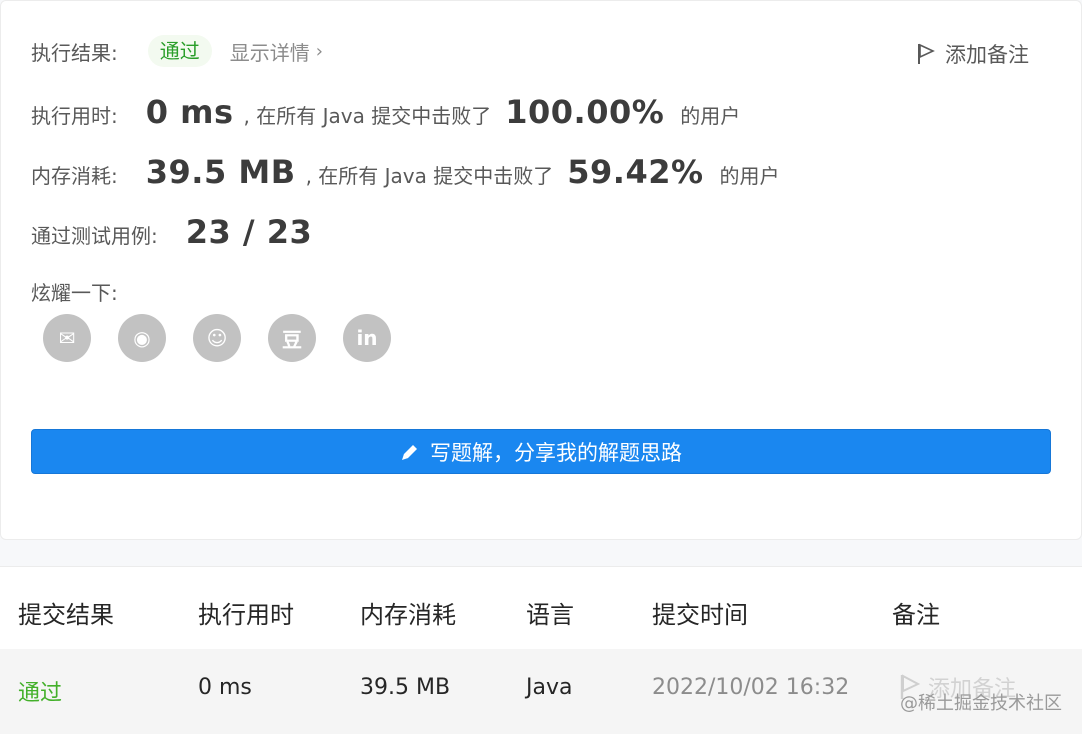 The image size is (1082, 734). I want to click on pencil-icon, so click(410, 452).